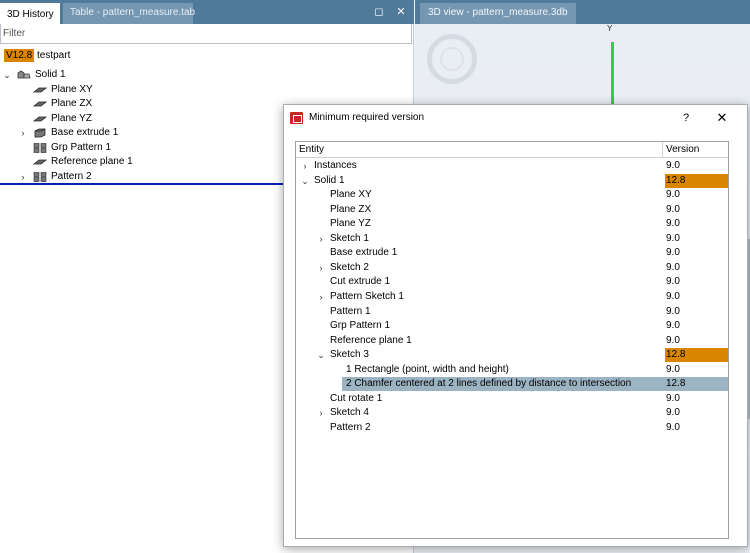 This screenshot has width=750, height=553. I want to click on column-header-version: Version, so click(682, 150).